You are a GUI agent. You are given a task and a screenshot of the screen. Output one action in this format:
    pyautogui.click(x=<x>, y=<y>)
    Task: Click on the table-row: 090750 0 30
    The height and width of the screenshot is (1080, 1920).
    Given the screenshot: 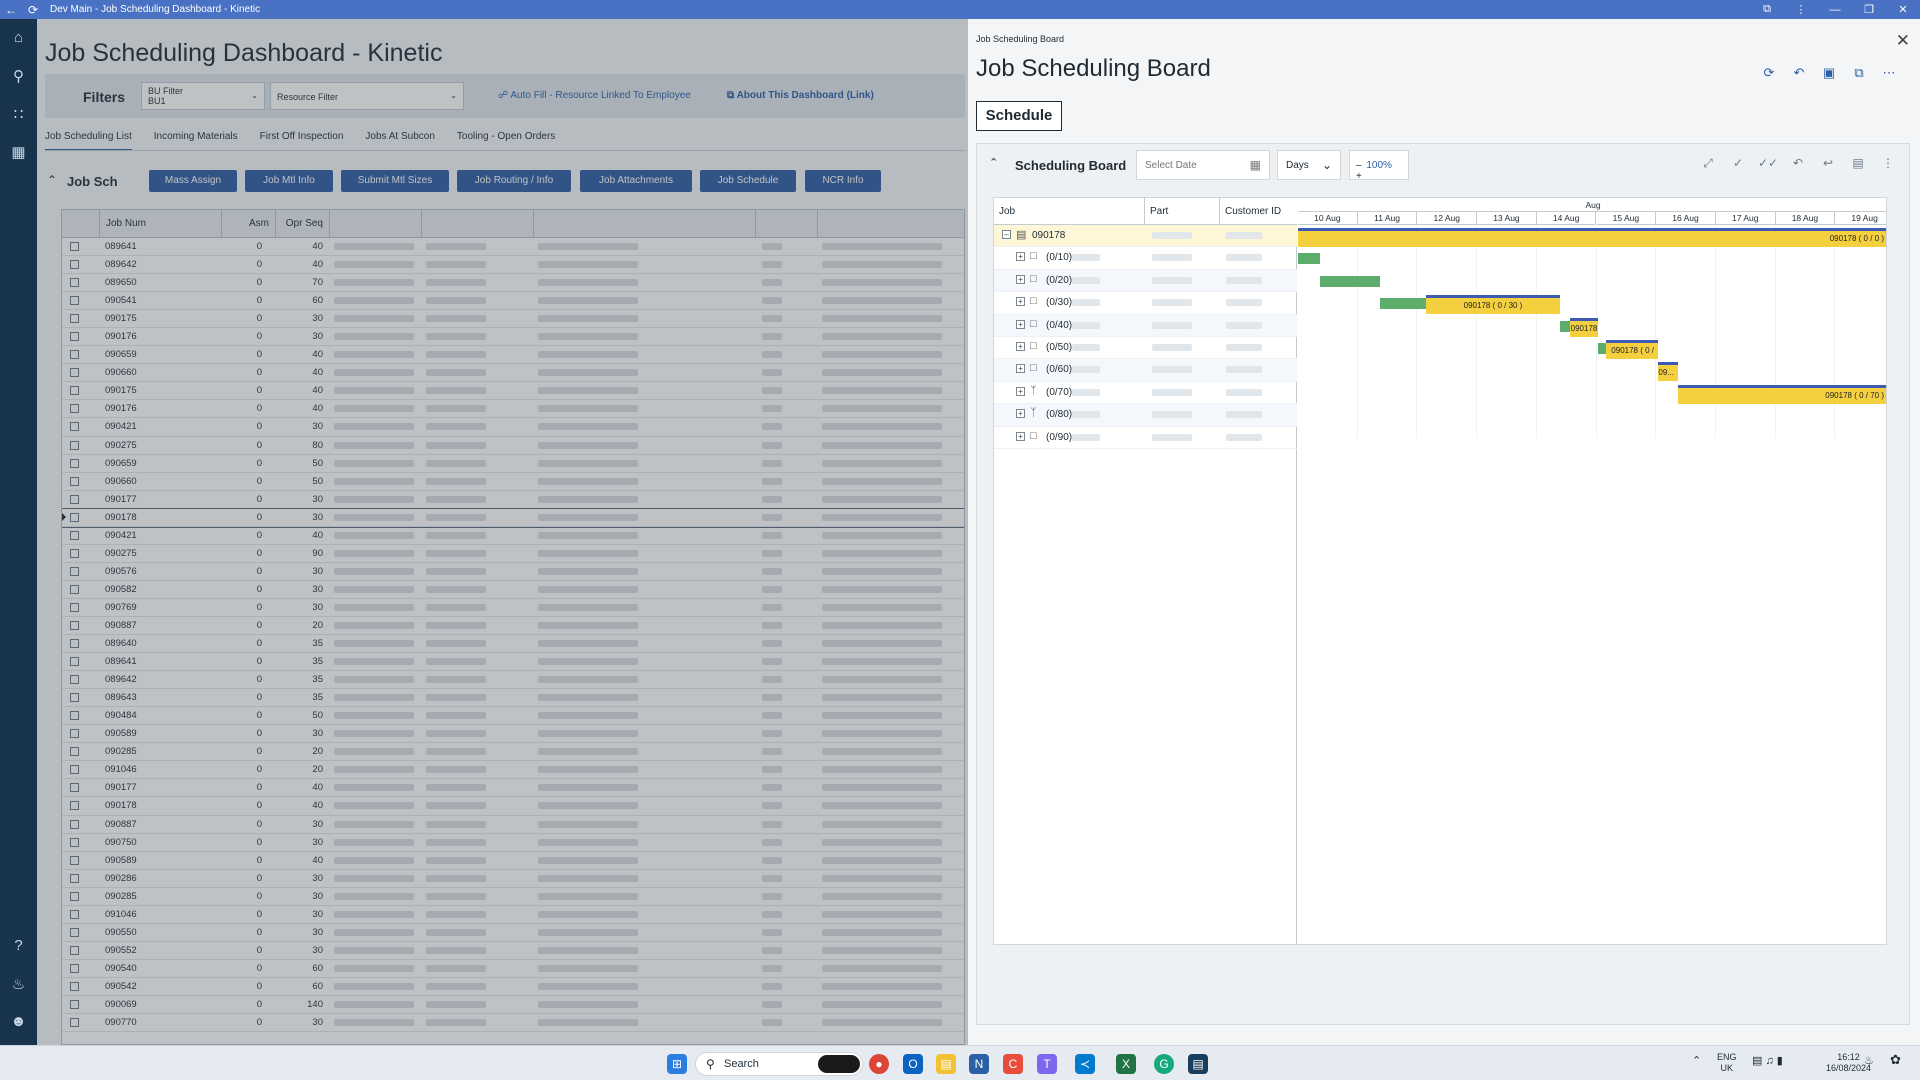 What is the action you would take?
    pyautogui.click(x=513, y=843)
    